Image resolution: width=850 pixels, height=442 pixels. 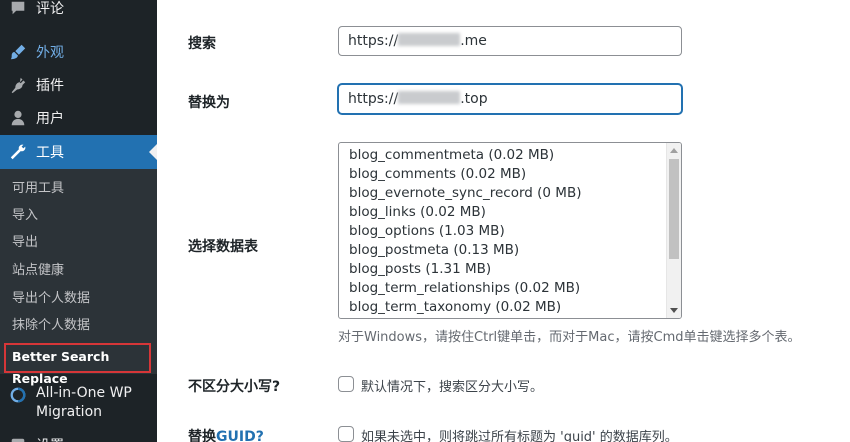 What do you see at coordinates (51, 299) in the screenshot?
I see `submenu-export-personal-data: 导出个人数据` at bounding box center [51, 299].